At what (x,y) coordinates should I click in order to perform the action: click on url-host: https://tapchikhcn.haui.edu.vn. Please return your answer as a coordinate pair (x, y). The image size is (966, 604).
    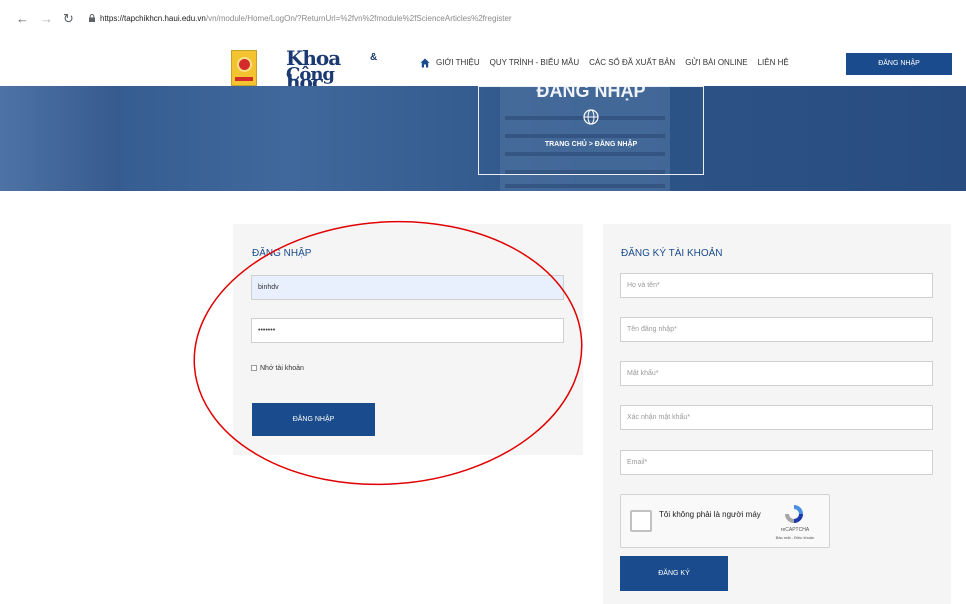
    Looking at the image, I should click on (153, 18).